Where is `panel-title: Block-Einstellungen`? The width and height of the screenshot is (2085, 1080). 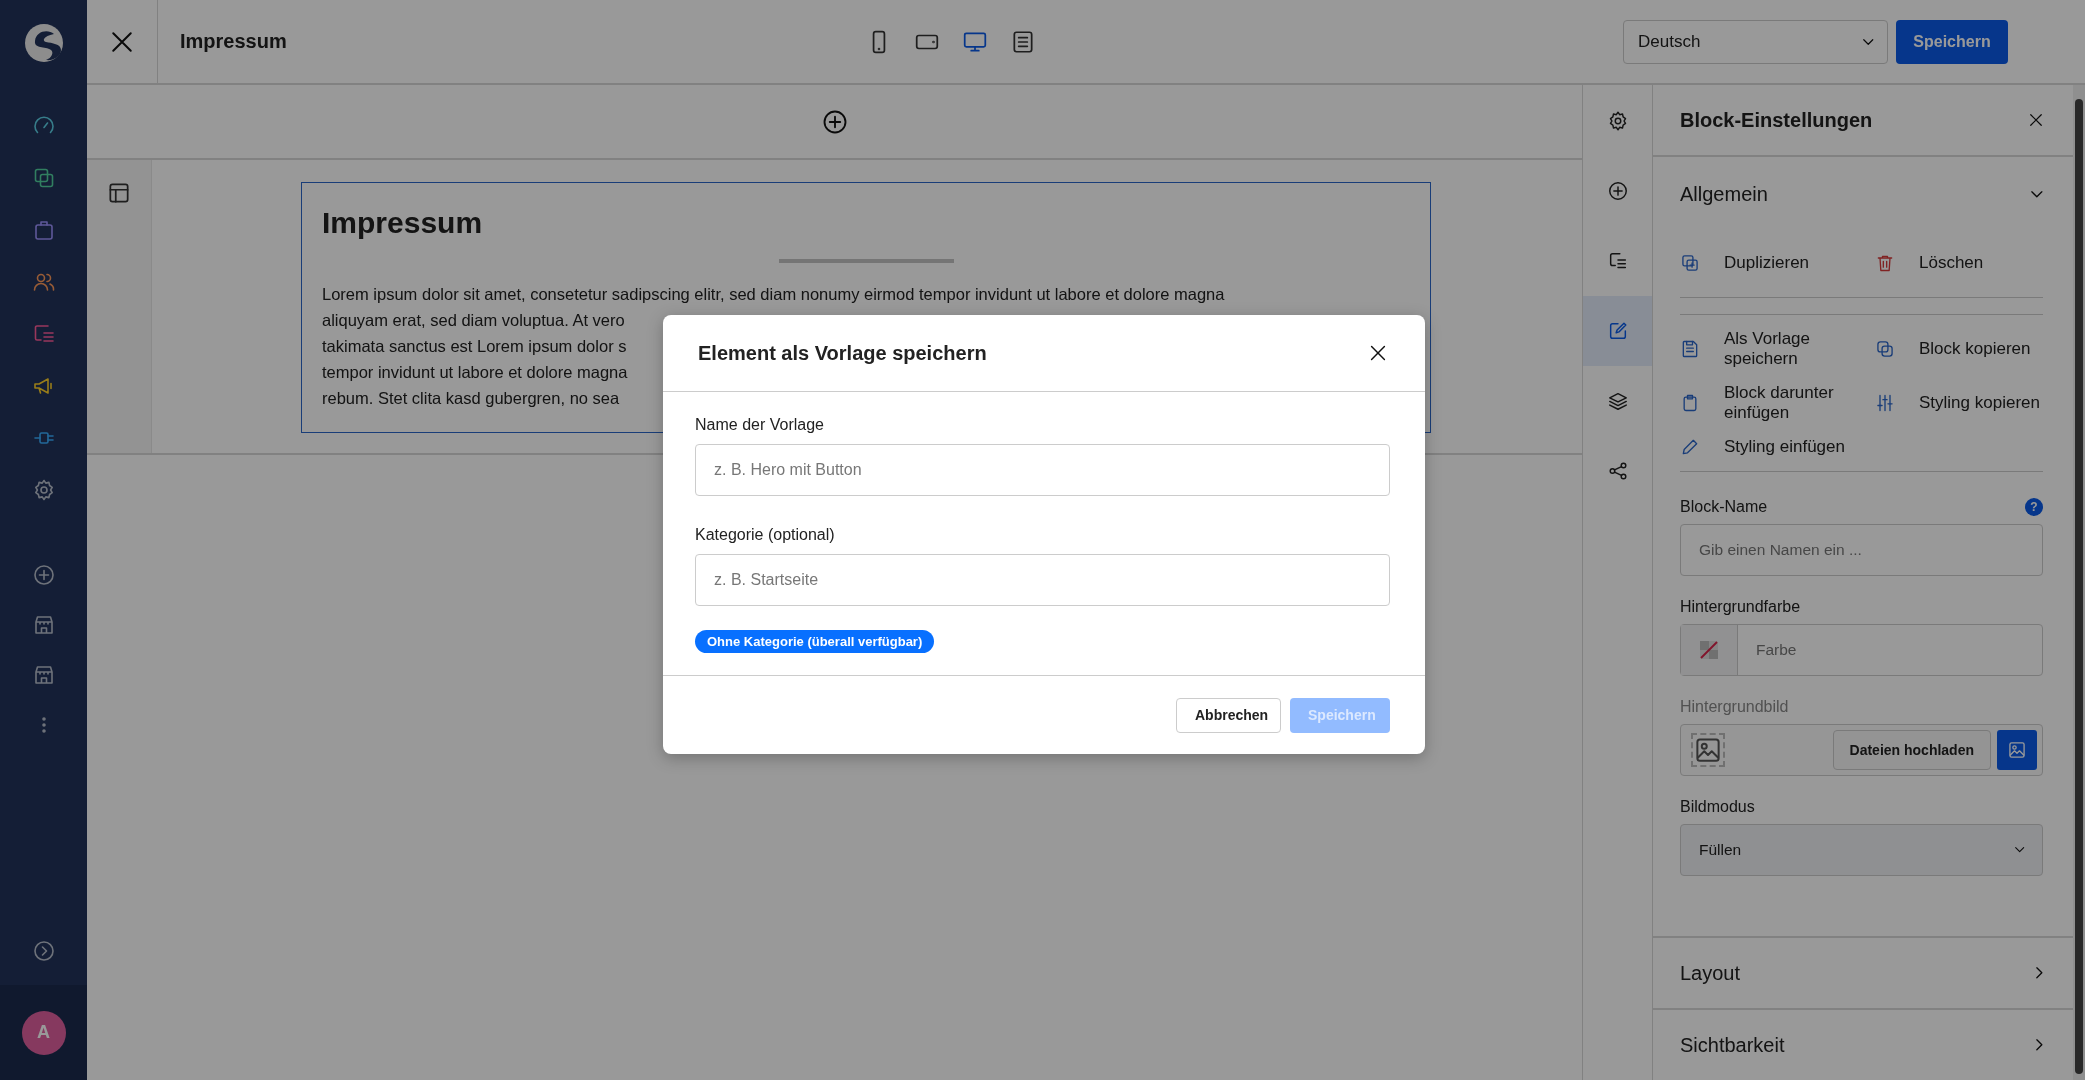
panel-title: Block-Einstellungen is located at coordinates (1776, 120).